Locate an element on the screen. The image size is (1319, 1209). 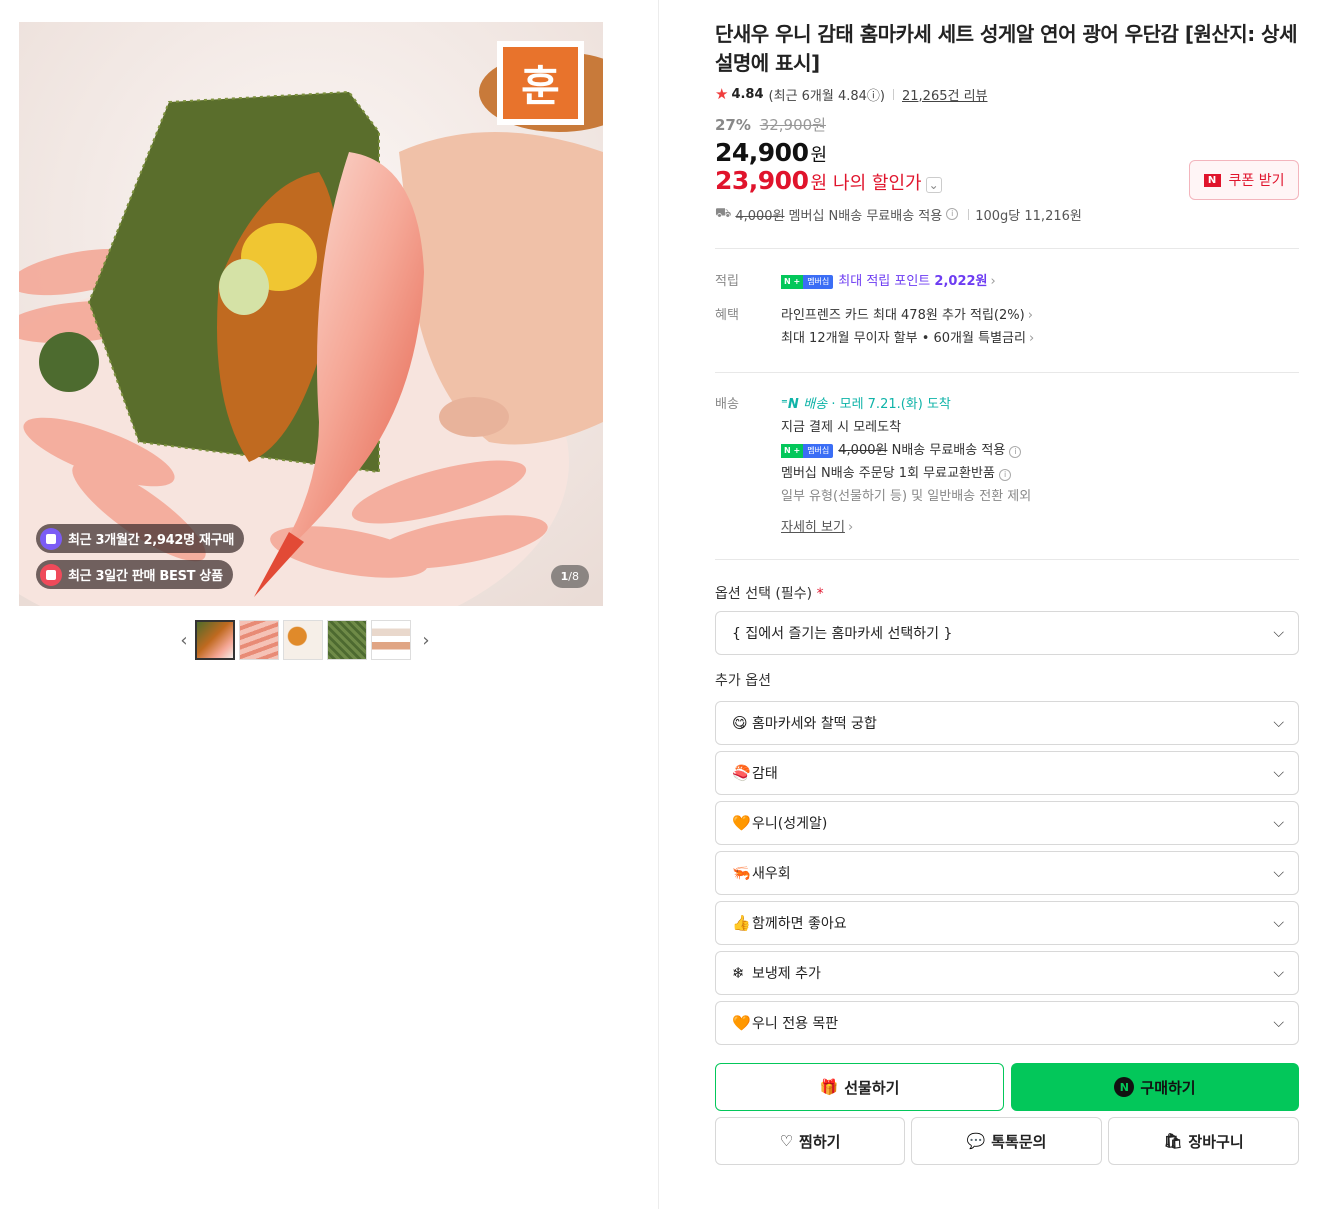
shopping-bag-icon is located at coordinates (51, 538).